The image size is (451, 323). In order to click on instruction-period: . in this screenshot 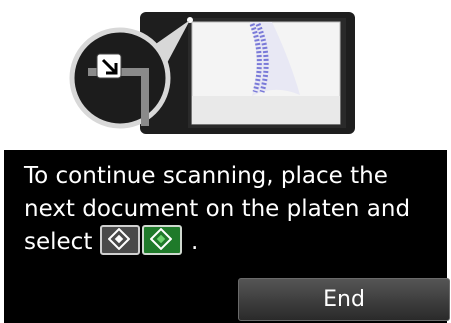, I will do `click(194, 242)`.